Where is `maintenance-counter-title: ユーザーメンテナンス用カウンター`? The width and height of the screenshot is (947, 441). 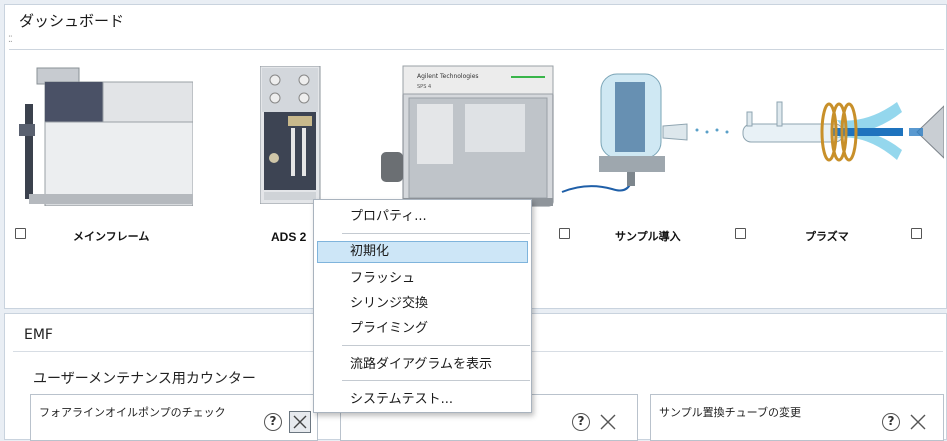
maintenance-counter-title: ユーザーメンテナンス用カウンター is located at coordinates (144, 379).